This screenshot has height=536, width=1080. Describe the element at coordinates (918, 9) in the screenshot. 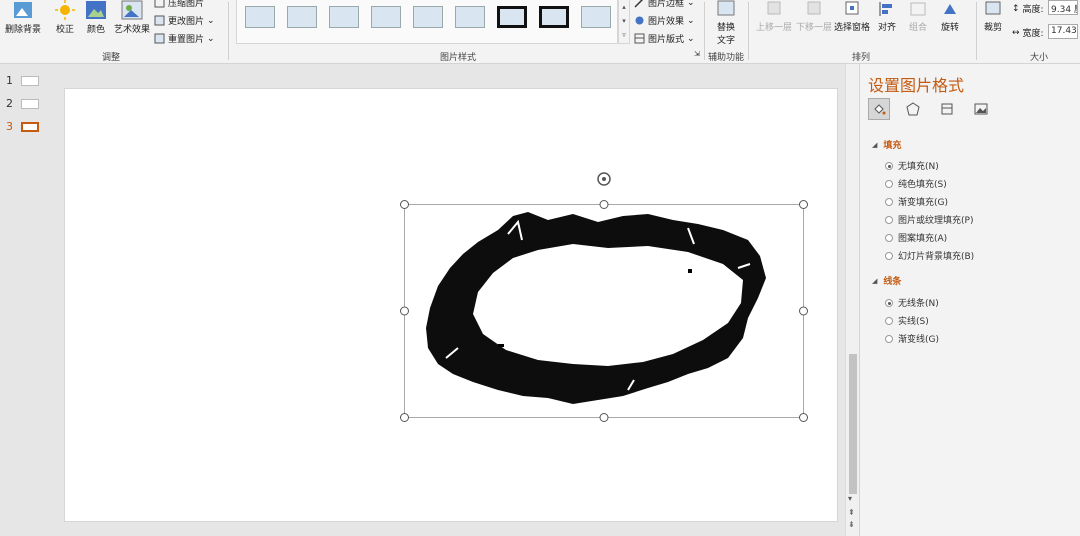

I see `group-icon` at that location.